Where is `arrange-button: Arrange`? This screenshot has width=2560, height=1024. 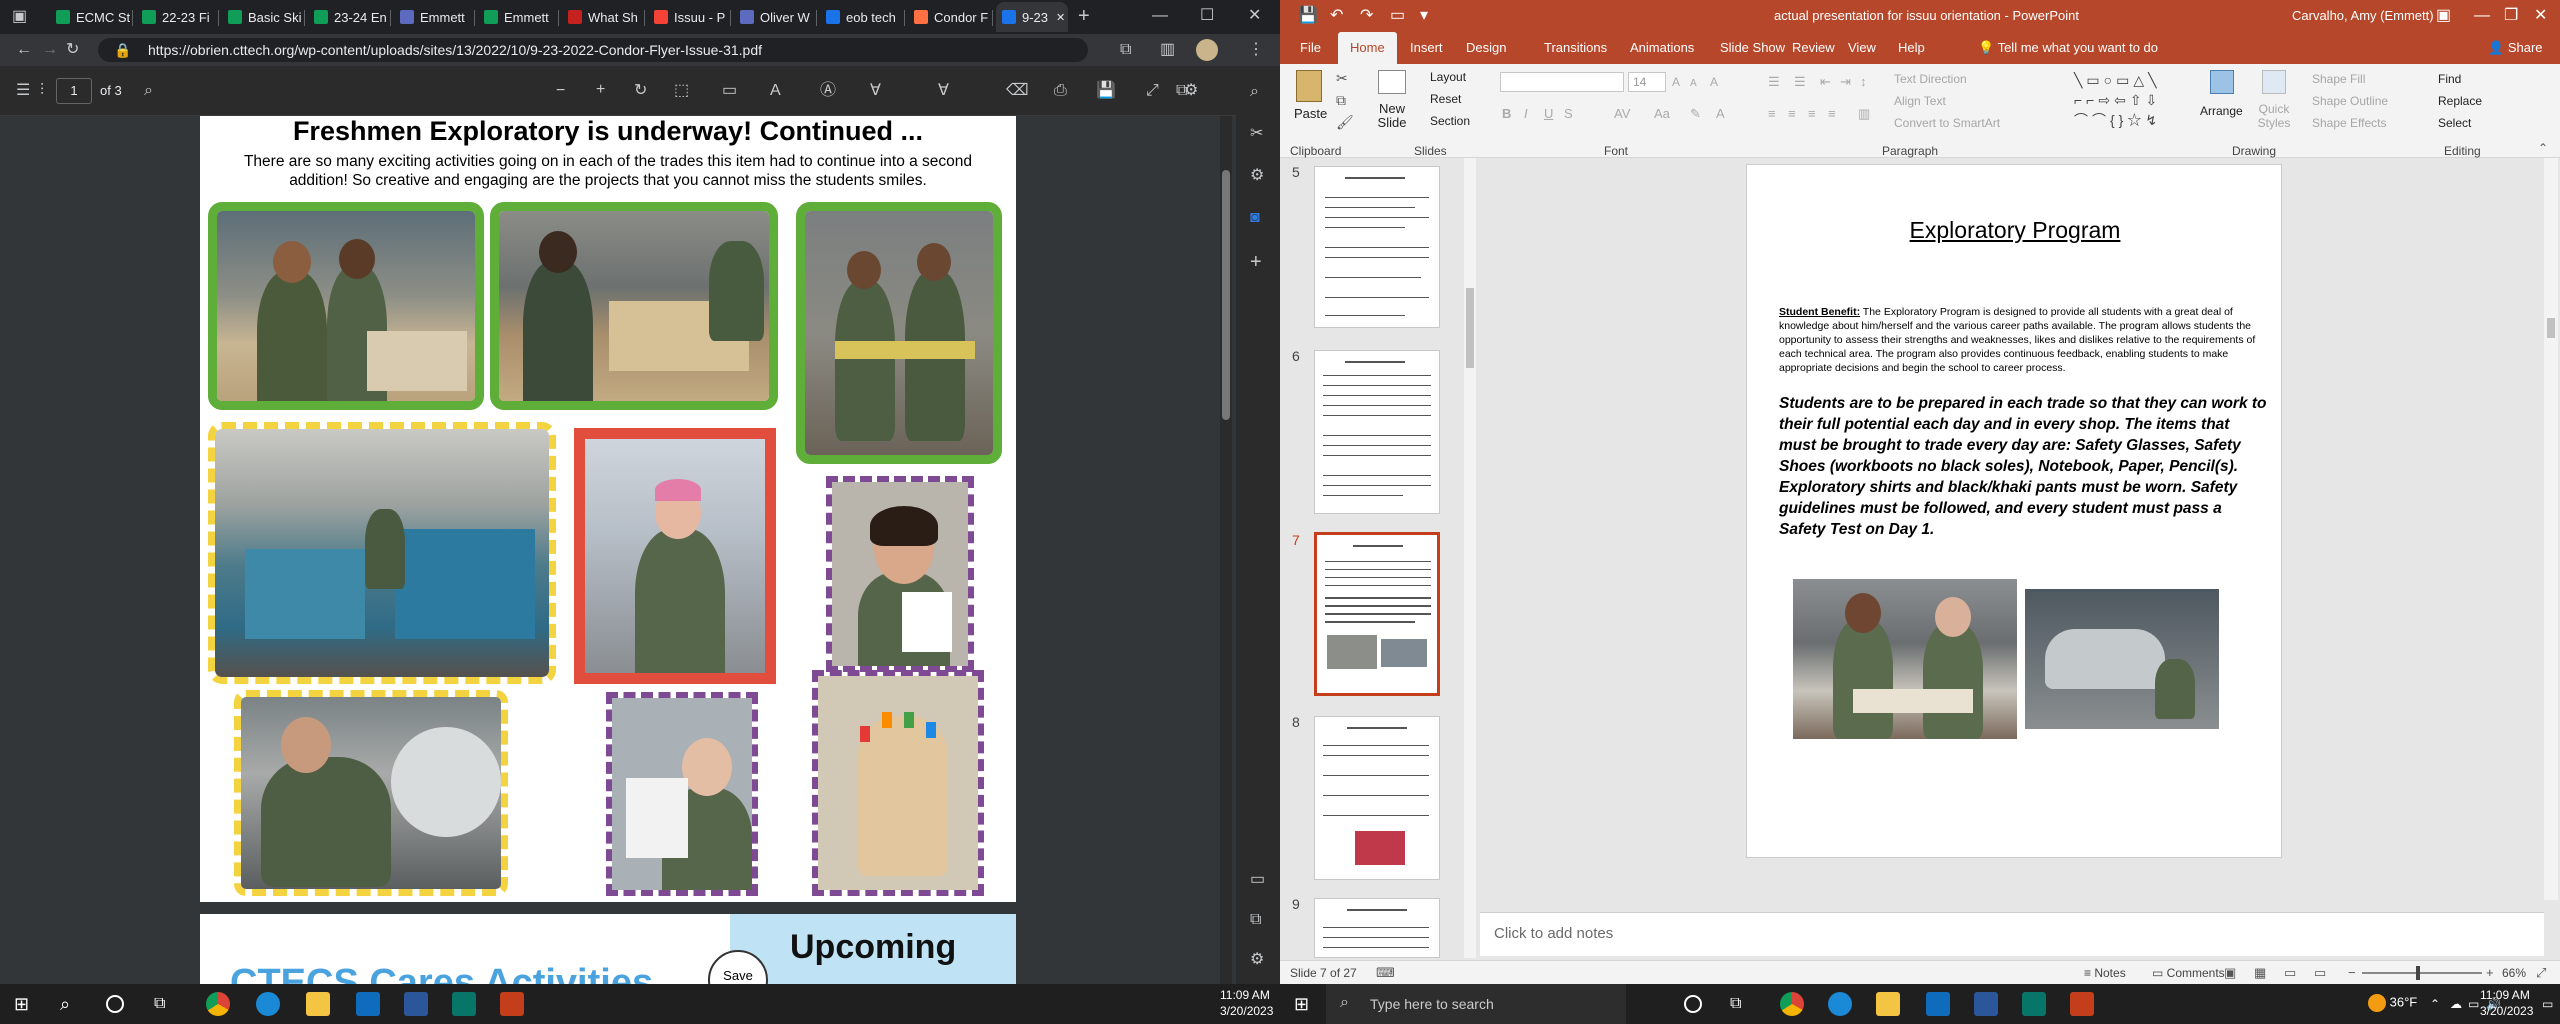 arrange-button: Arrange is located at coordinates (2223, 104).